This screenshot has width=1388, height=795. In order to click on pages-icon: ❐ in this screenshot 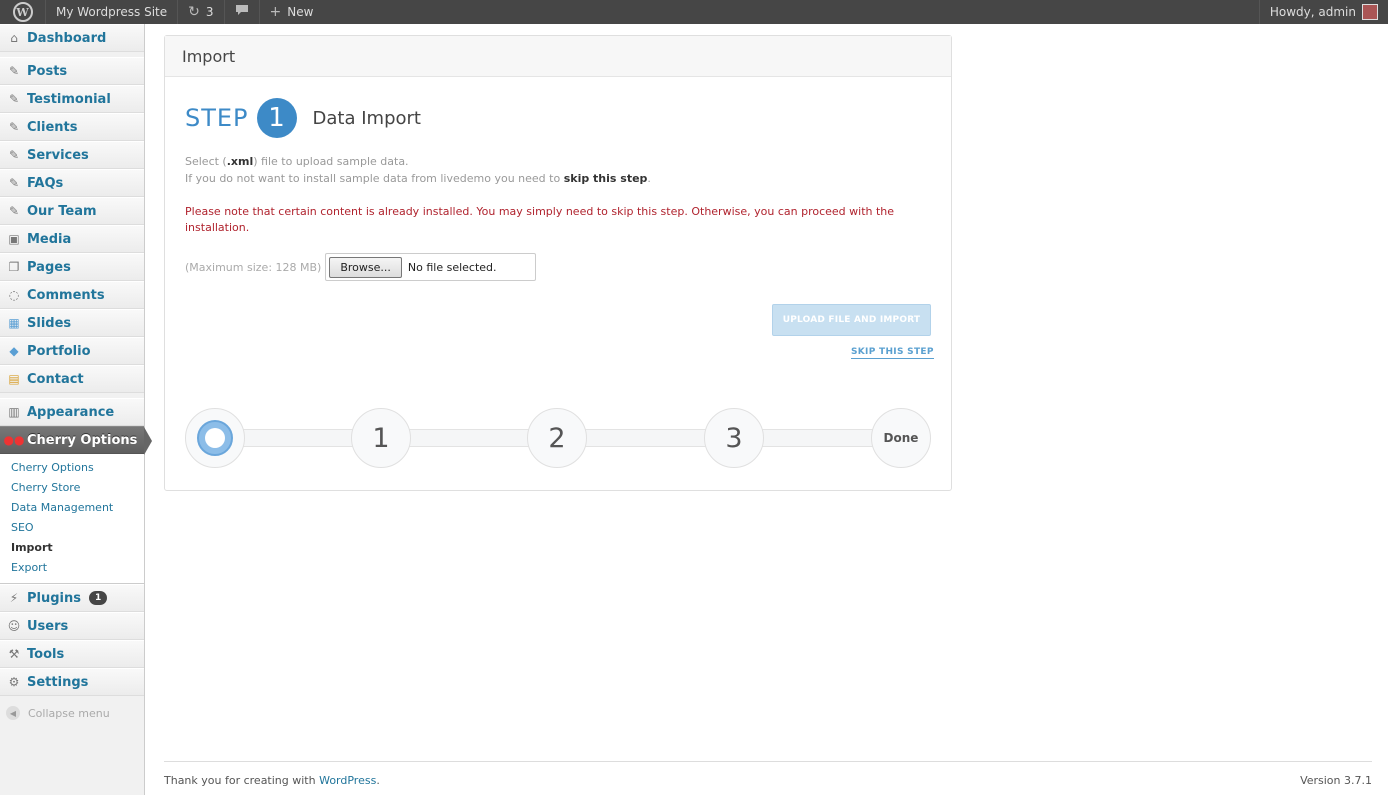, I will do `click(14, 267)`.